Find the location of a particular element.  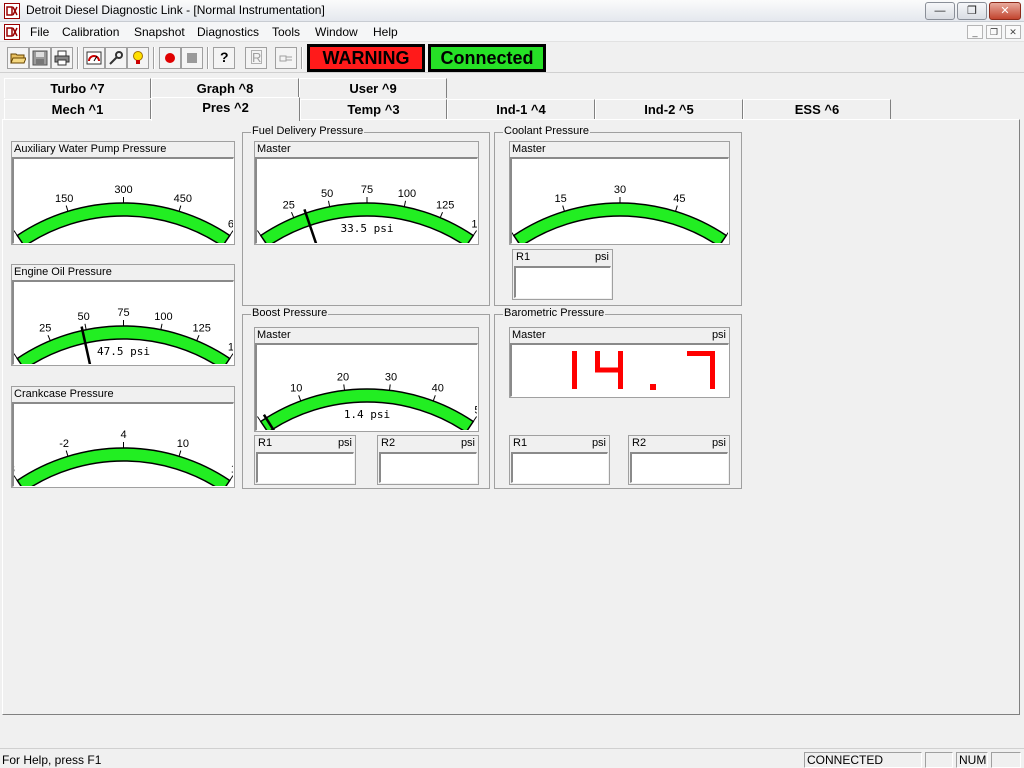

instrumentation-button is located at coordinates (94, 58).